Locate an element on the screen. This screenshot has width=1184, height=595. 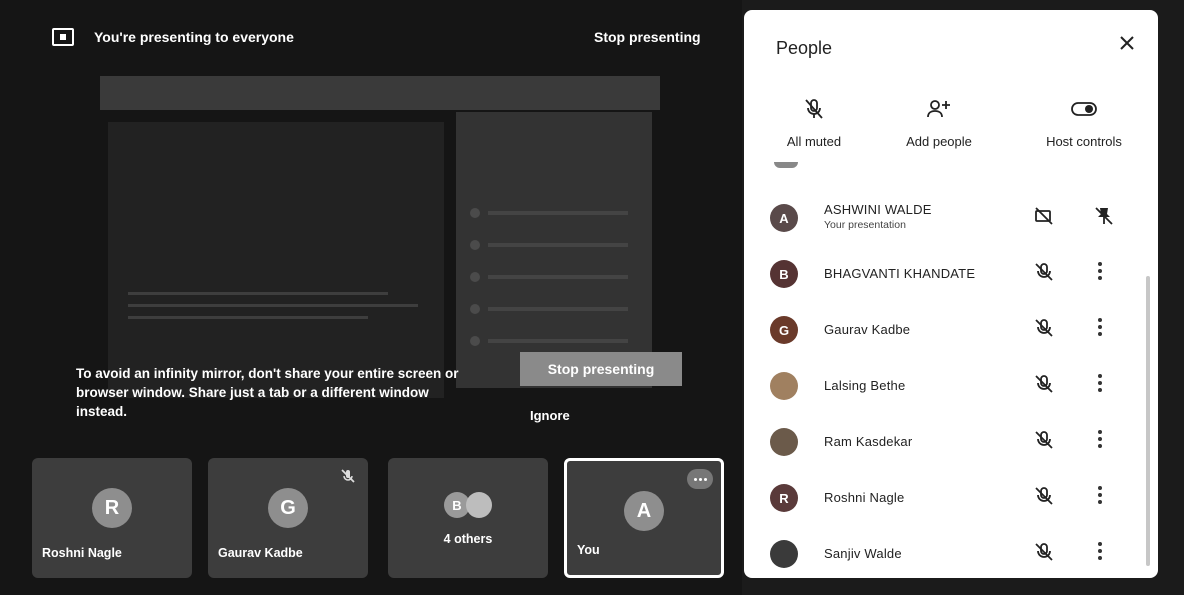
stop-presentation-icon is located at coordinates (1044, 218).